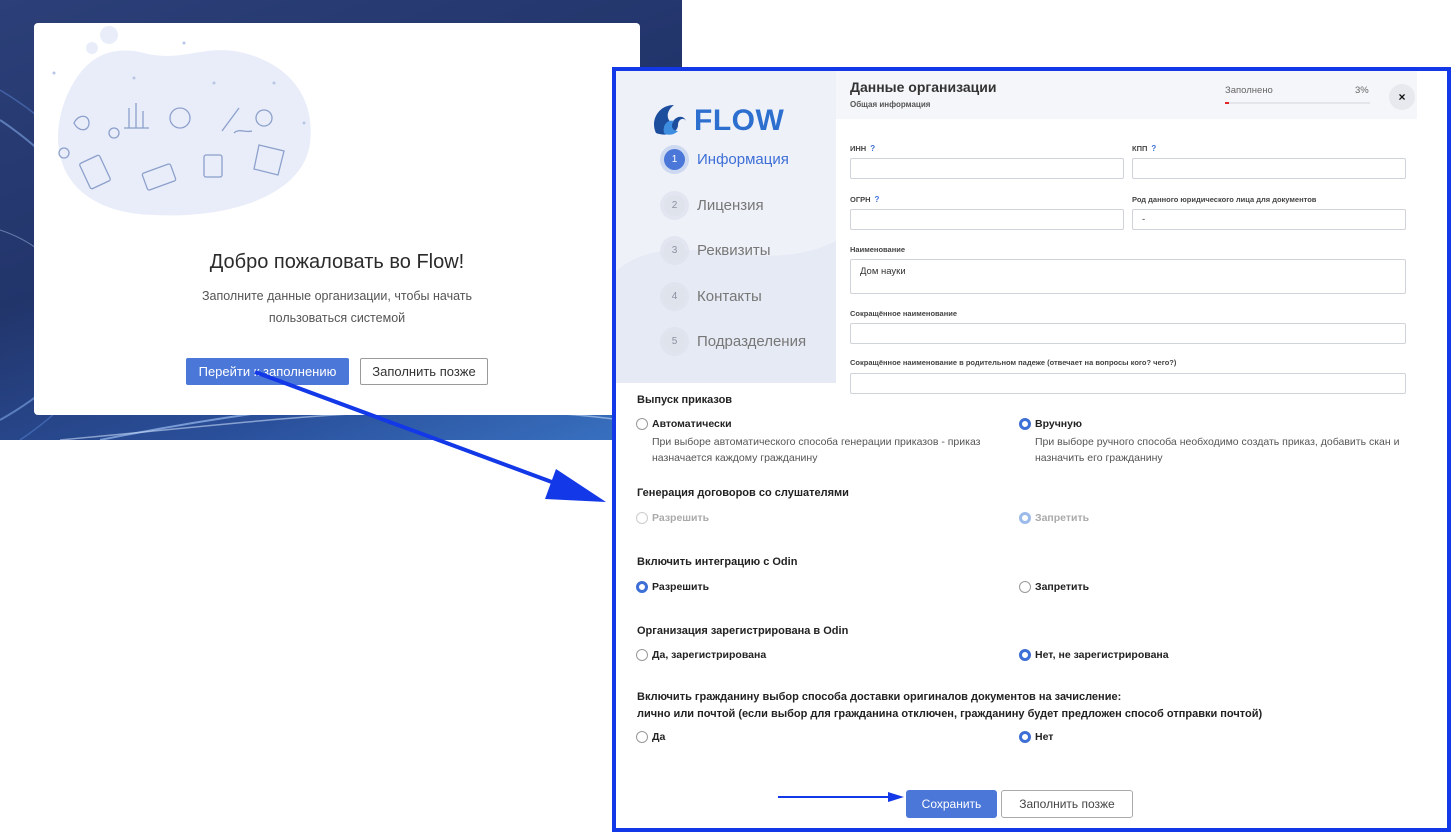 Image resolution: width=1454 pixels, height=840 pixels. I want to click on orders-manual-radio: Вручную, so click(1050, 424).